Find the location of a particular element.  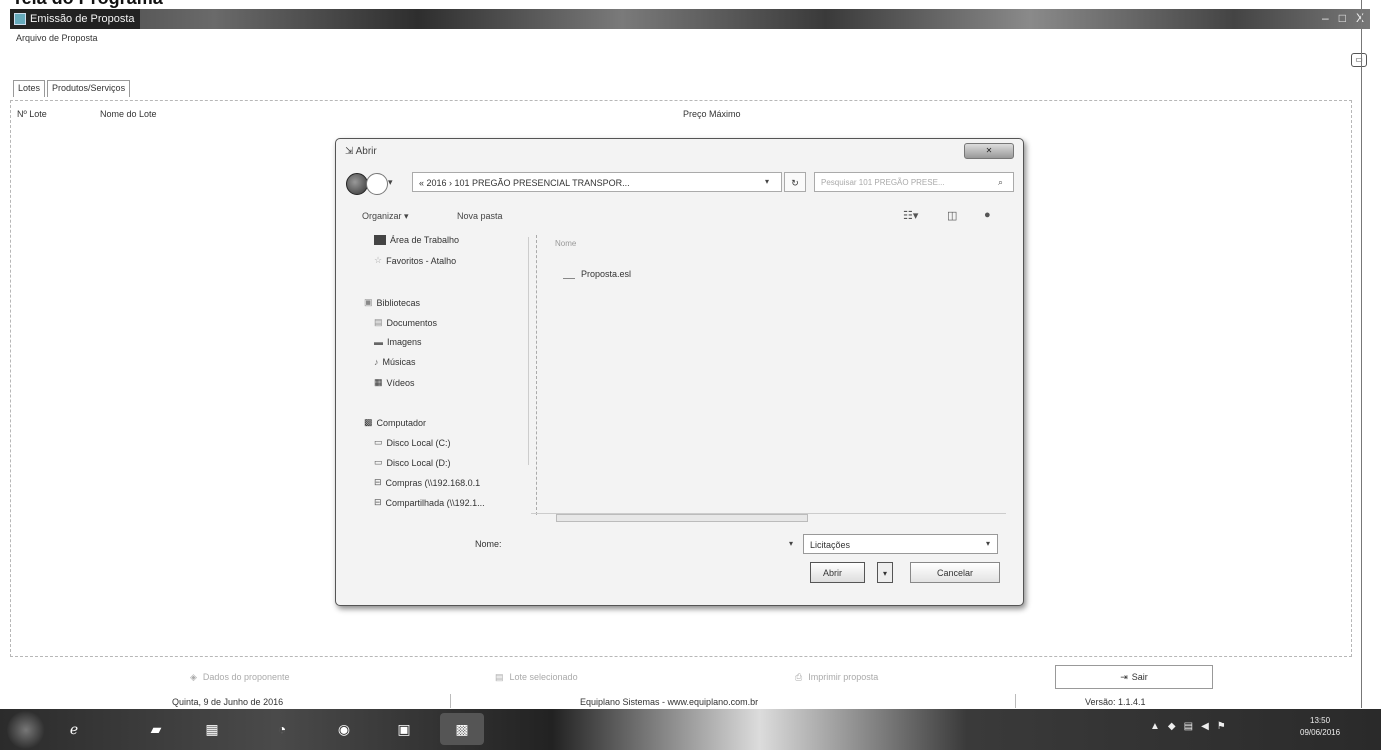

nav-item-bibliotecas: ▣ Bibliotecas is located at coordinates (392, 302).